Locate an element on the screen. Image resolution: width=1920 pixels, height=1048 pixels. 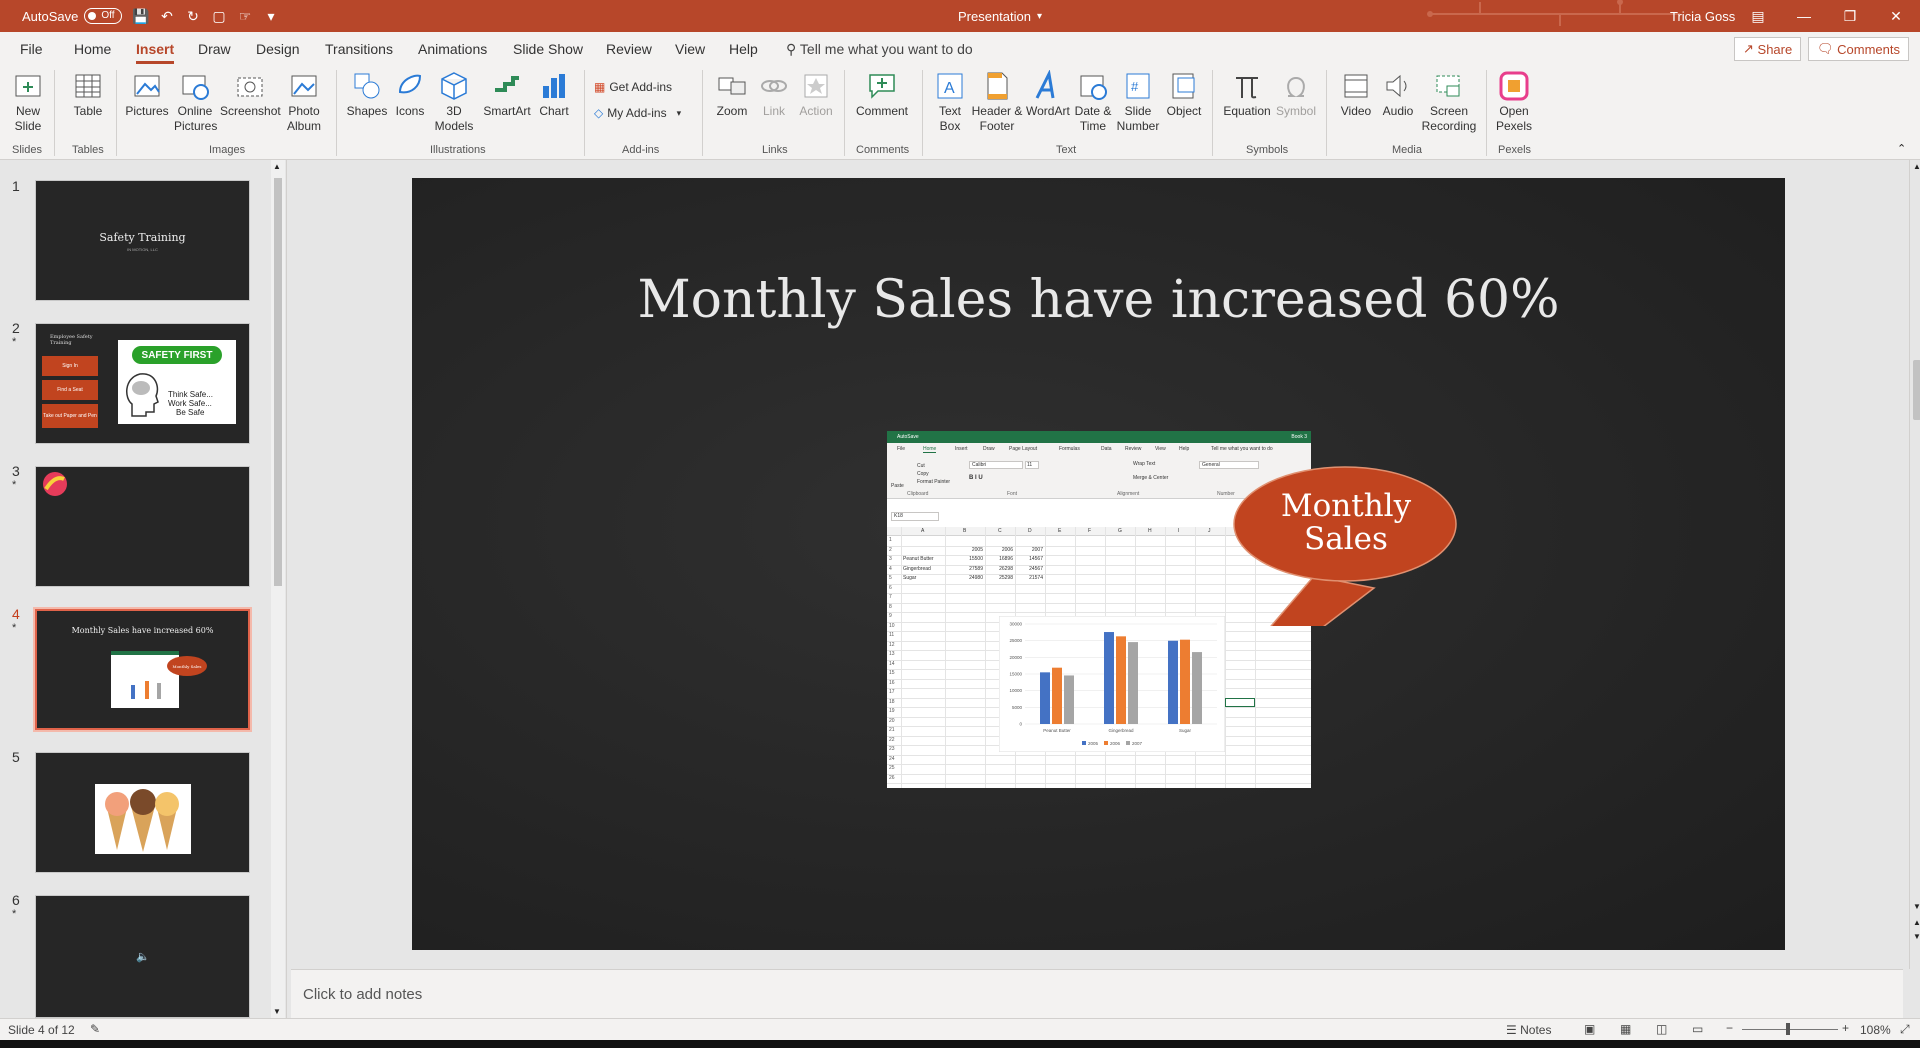
shapes-button: Shapes is located at coordinates (367, 94).